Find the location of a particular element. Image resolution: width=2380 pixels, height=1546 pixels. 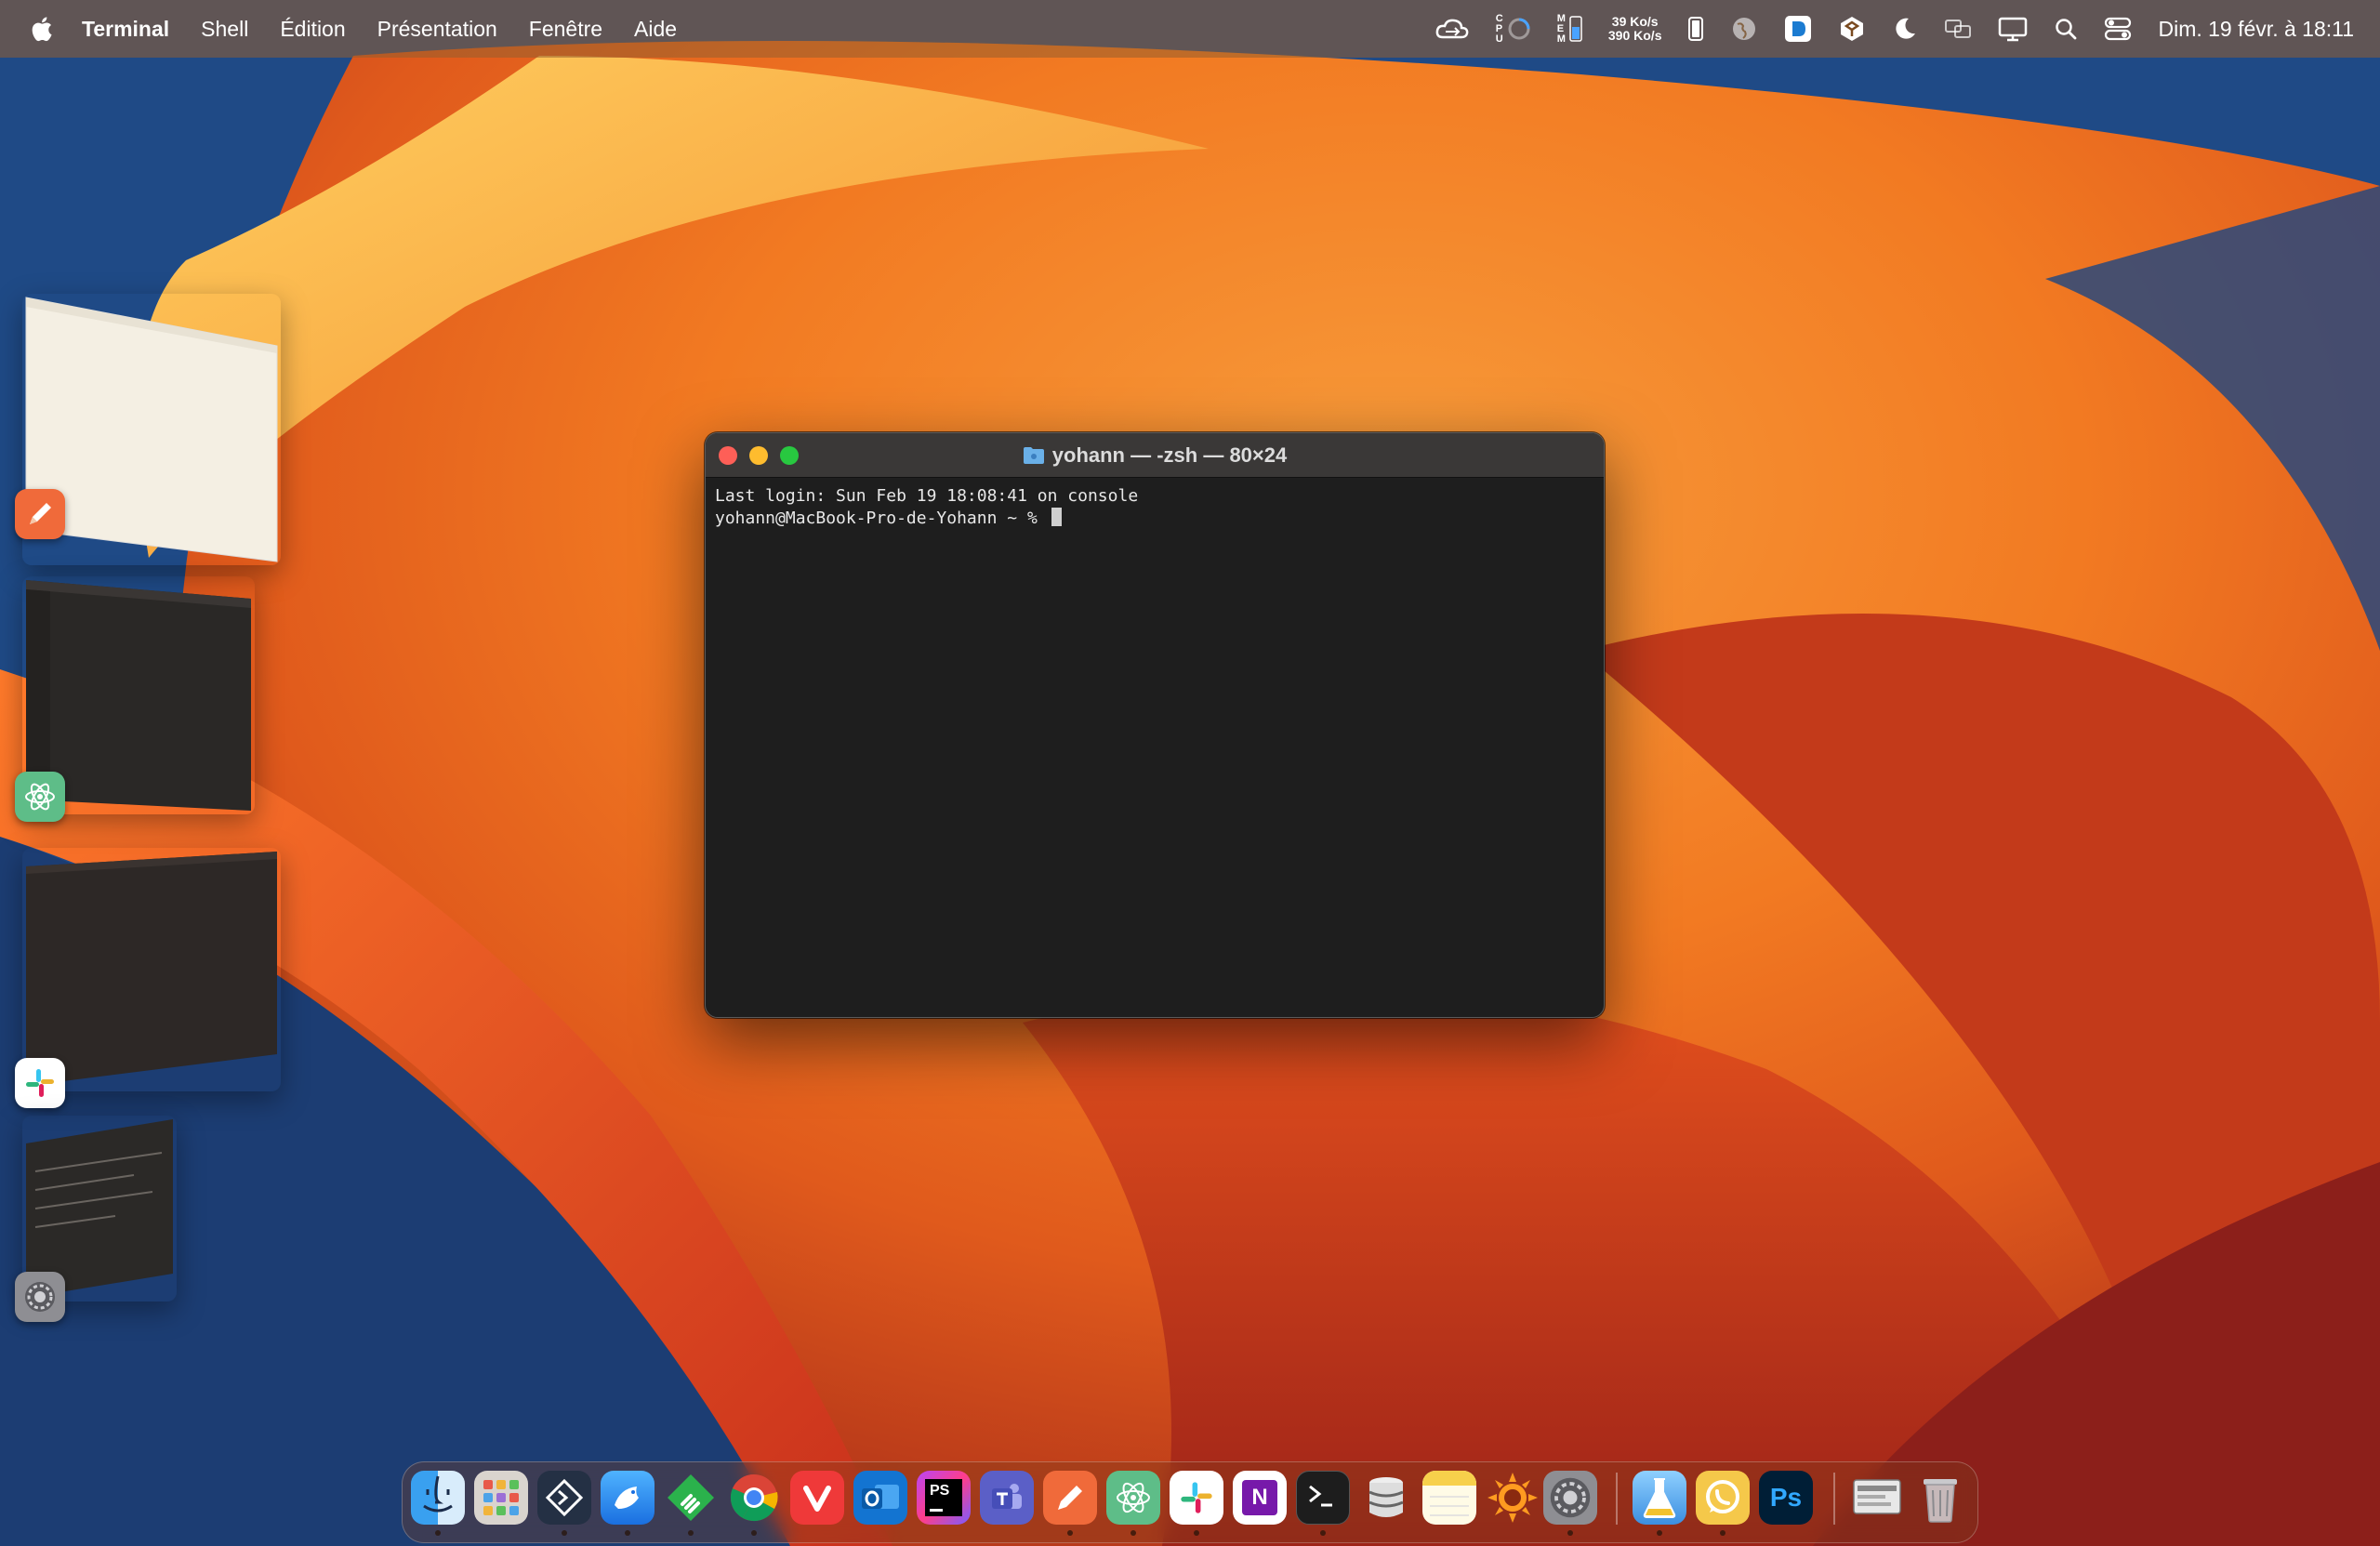

terminal-titlebar: yohann — -zsh — 80×24 is located at coordinates (1155, 455).